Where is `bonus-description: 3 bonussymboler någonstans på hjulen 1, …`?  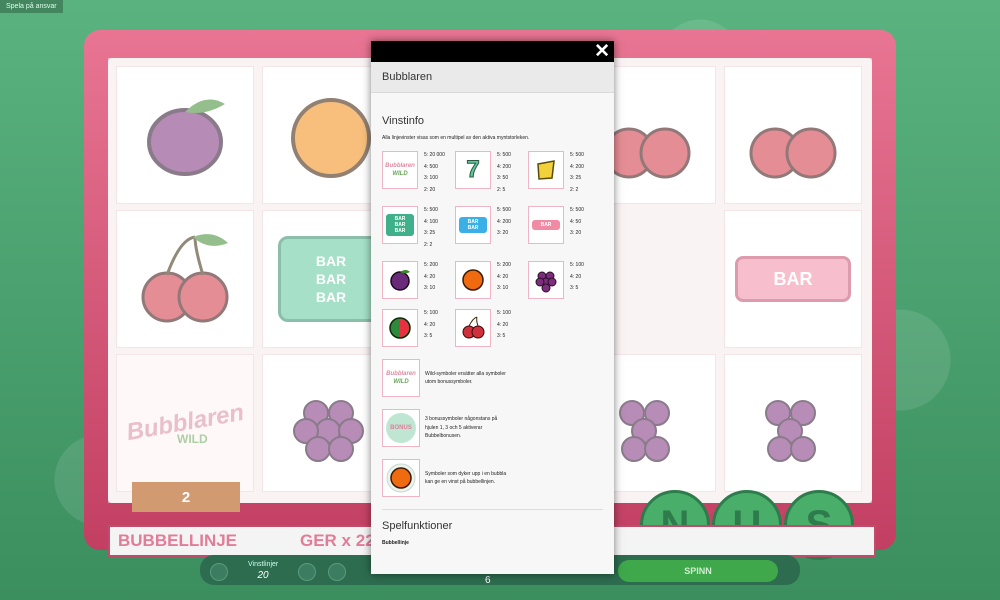 bonus-description: 3 bonussymboler någonstans på hjulen 1, … is located at coordinates (461, 428).